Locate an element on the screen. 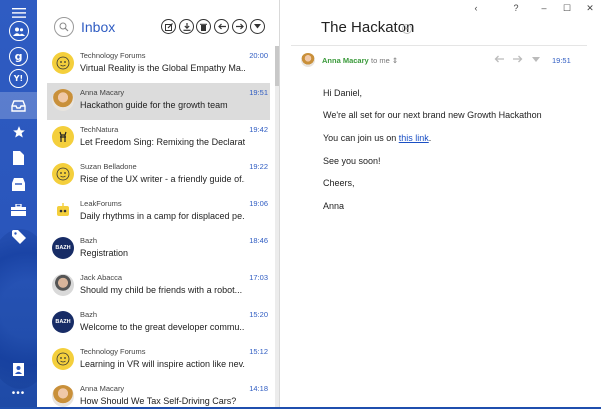  scrollbar-thumb is located at coordinates (277, 66).